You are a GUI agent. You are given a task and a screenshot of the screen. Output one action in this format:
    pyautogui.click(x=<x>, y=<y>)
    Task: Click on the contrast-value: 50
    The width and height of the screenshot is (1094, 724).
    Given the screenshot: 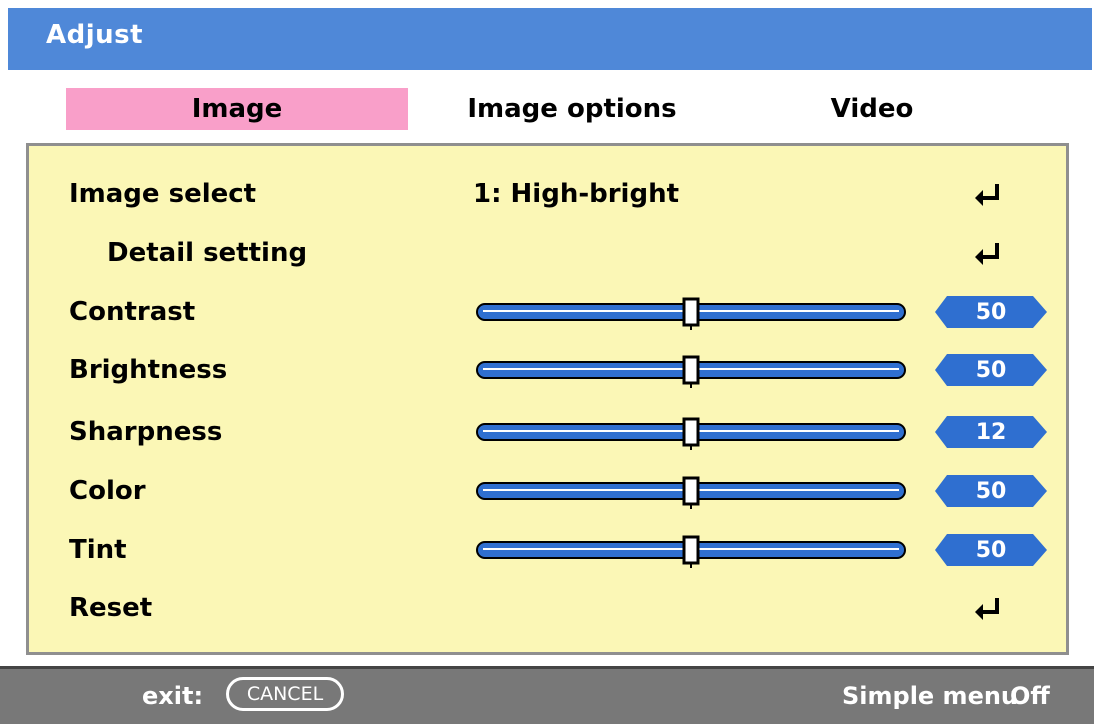 What is the action you would take?
    pyautogui.click(x=991, y=312)
    